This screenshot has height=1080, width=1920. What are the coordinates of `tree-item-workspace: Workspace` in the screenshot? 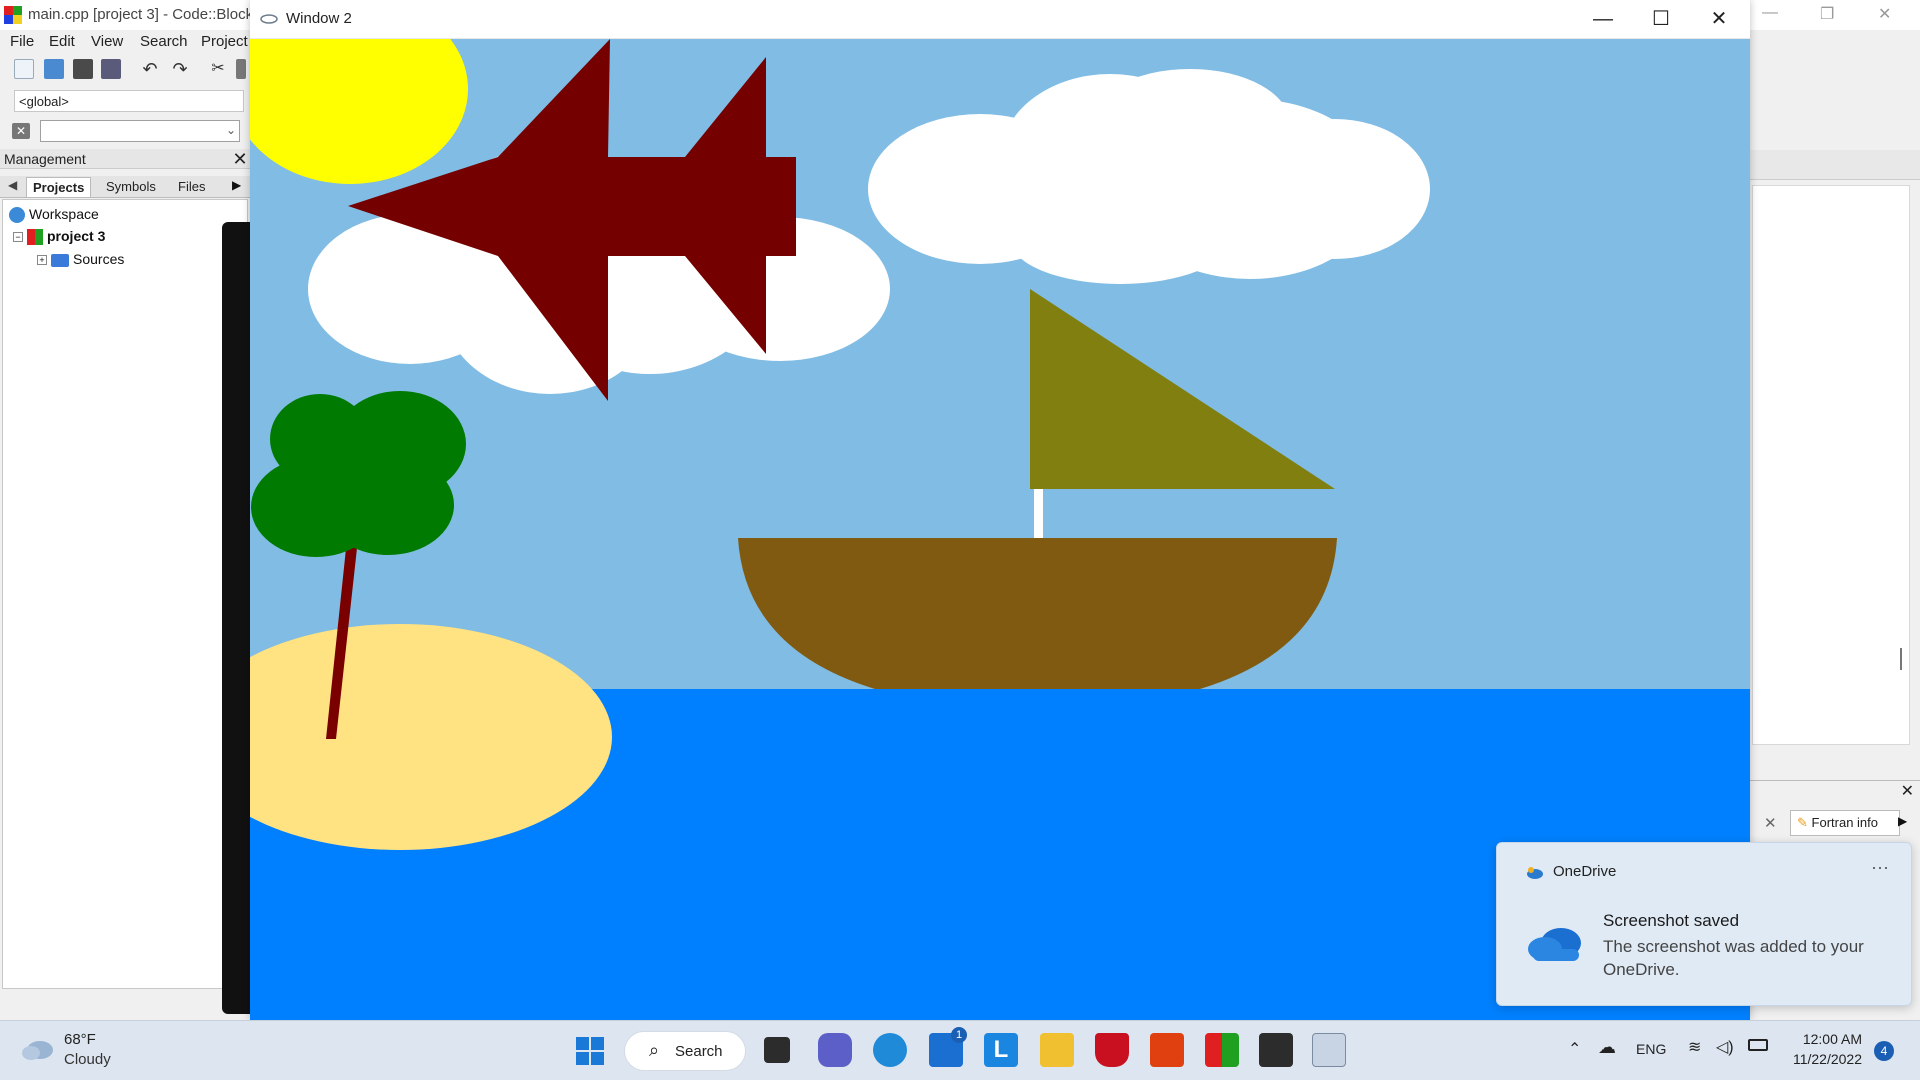 It's located at (54, 215).